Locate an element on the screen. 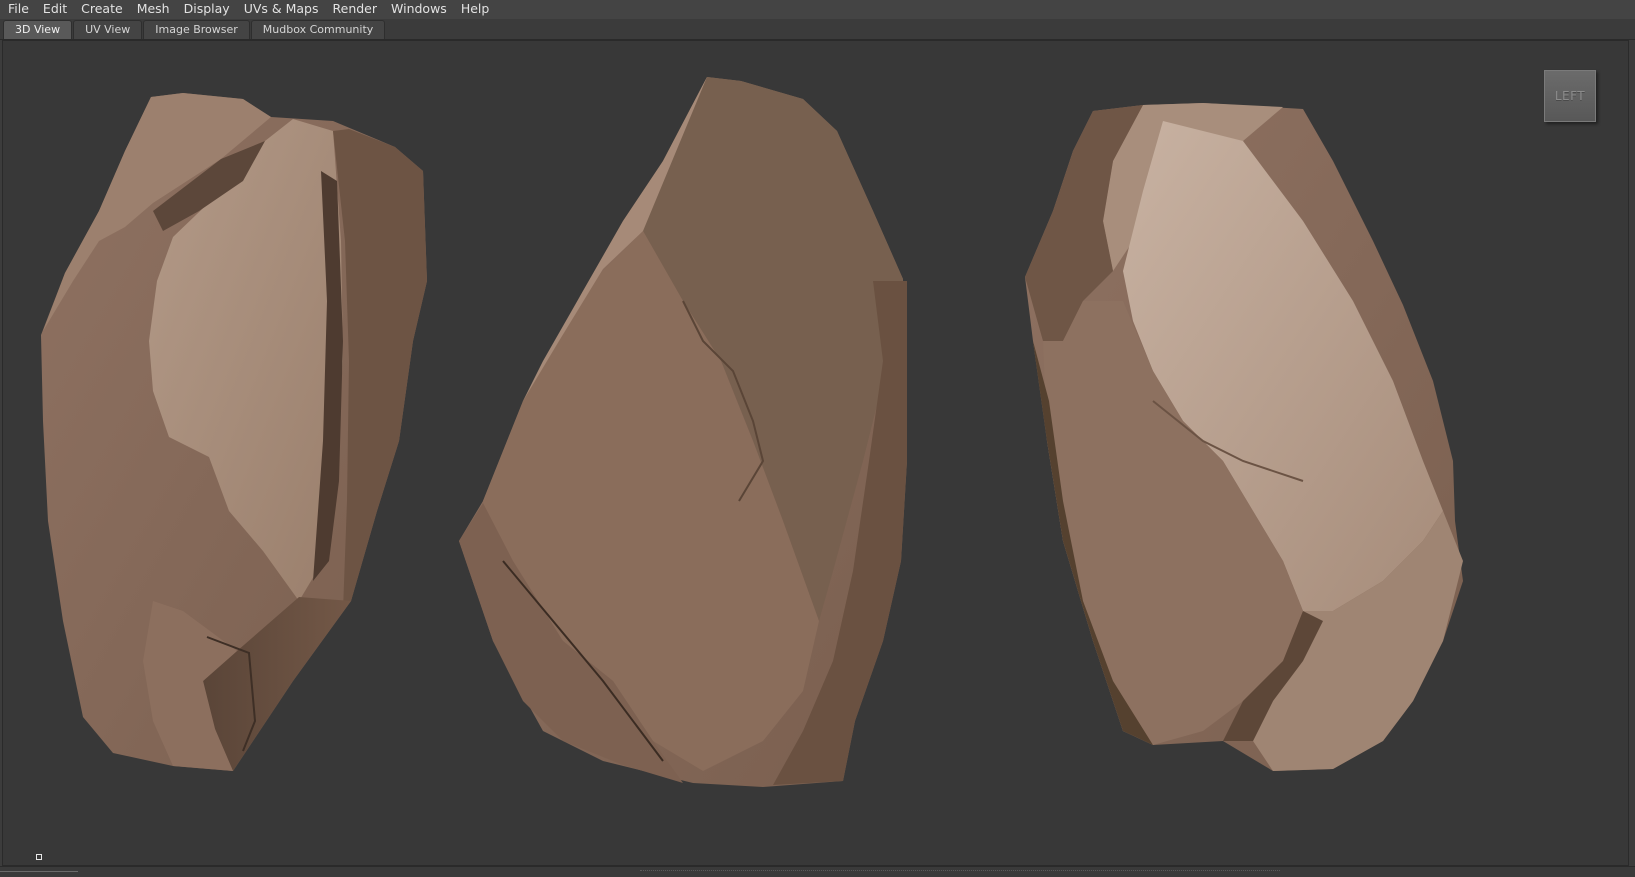 This screenshot has height=877, width=1635. menu-file: File is located at coordinates (18, 9).